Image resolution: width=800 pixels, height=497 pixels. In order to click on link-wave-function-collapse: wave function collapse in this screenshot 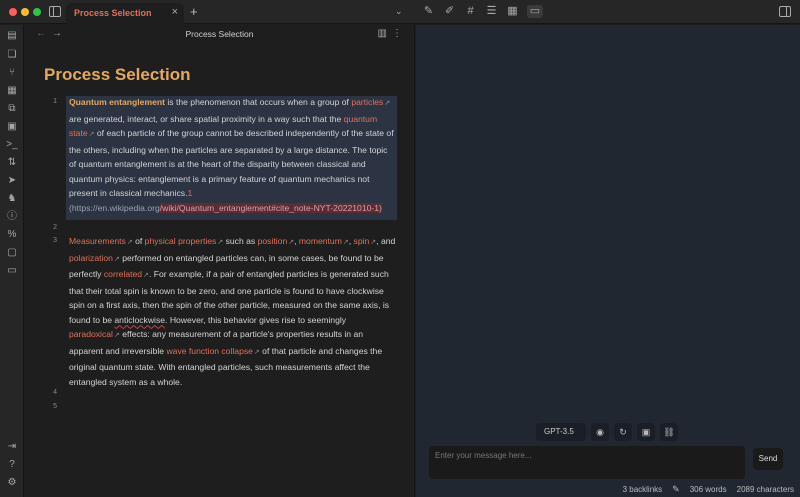, I will do `click(209, 351)`.